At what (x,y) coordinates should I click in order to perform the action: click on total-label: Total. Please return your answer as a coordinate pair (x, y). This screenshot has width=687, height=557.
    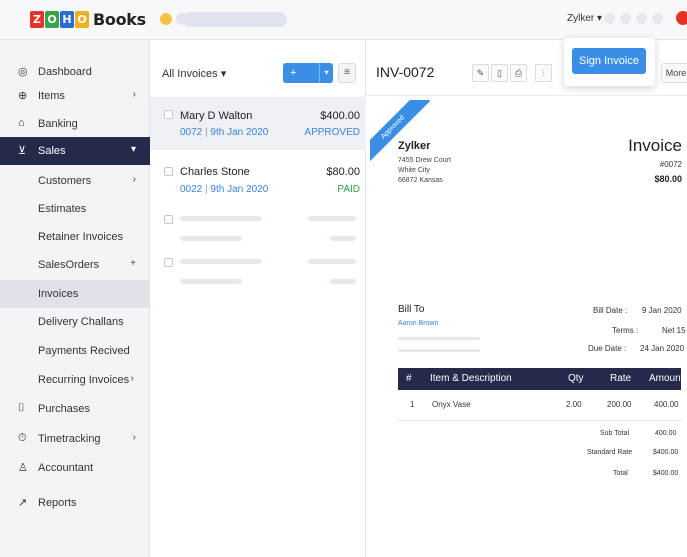
    Looking at the image, I should click on (620, 473).